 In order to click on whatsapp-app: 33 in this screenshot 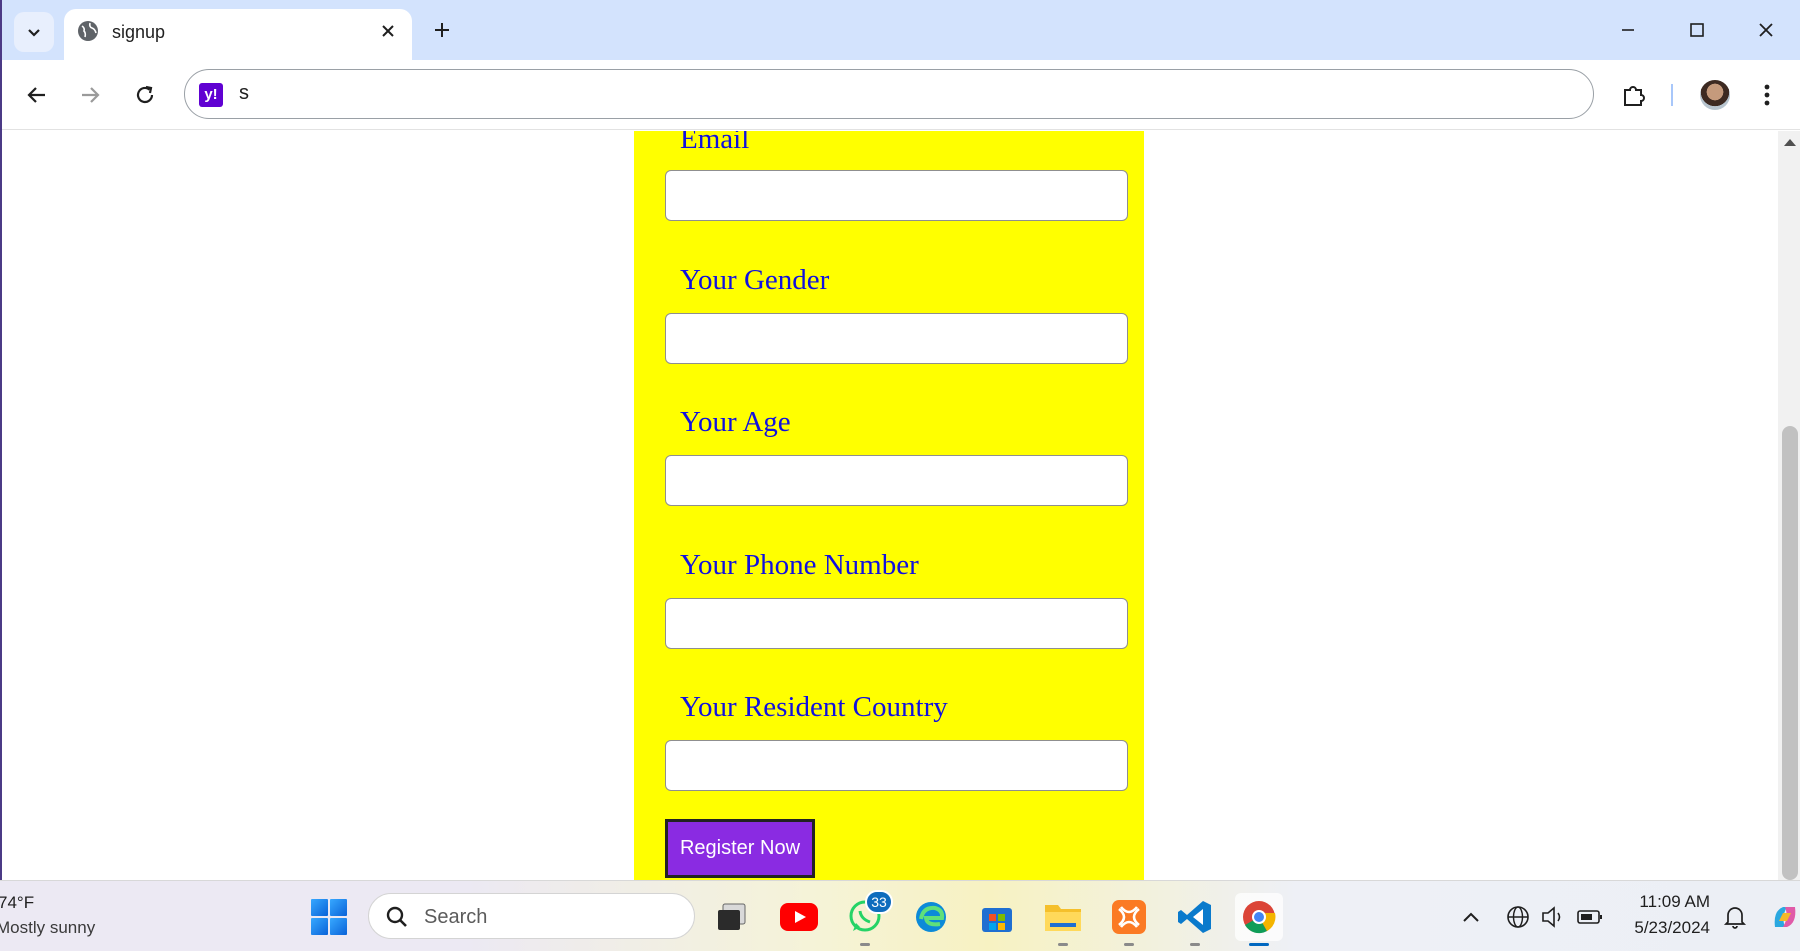, I will do `click(867, 918)`.